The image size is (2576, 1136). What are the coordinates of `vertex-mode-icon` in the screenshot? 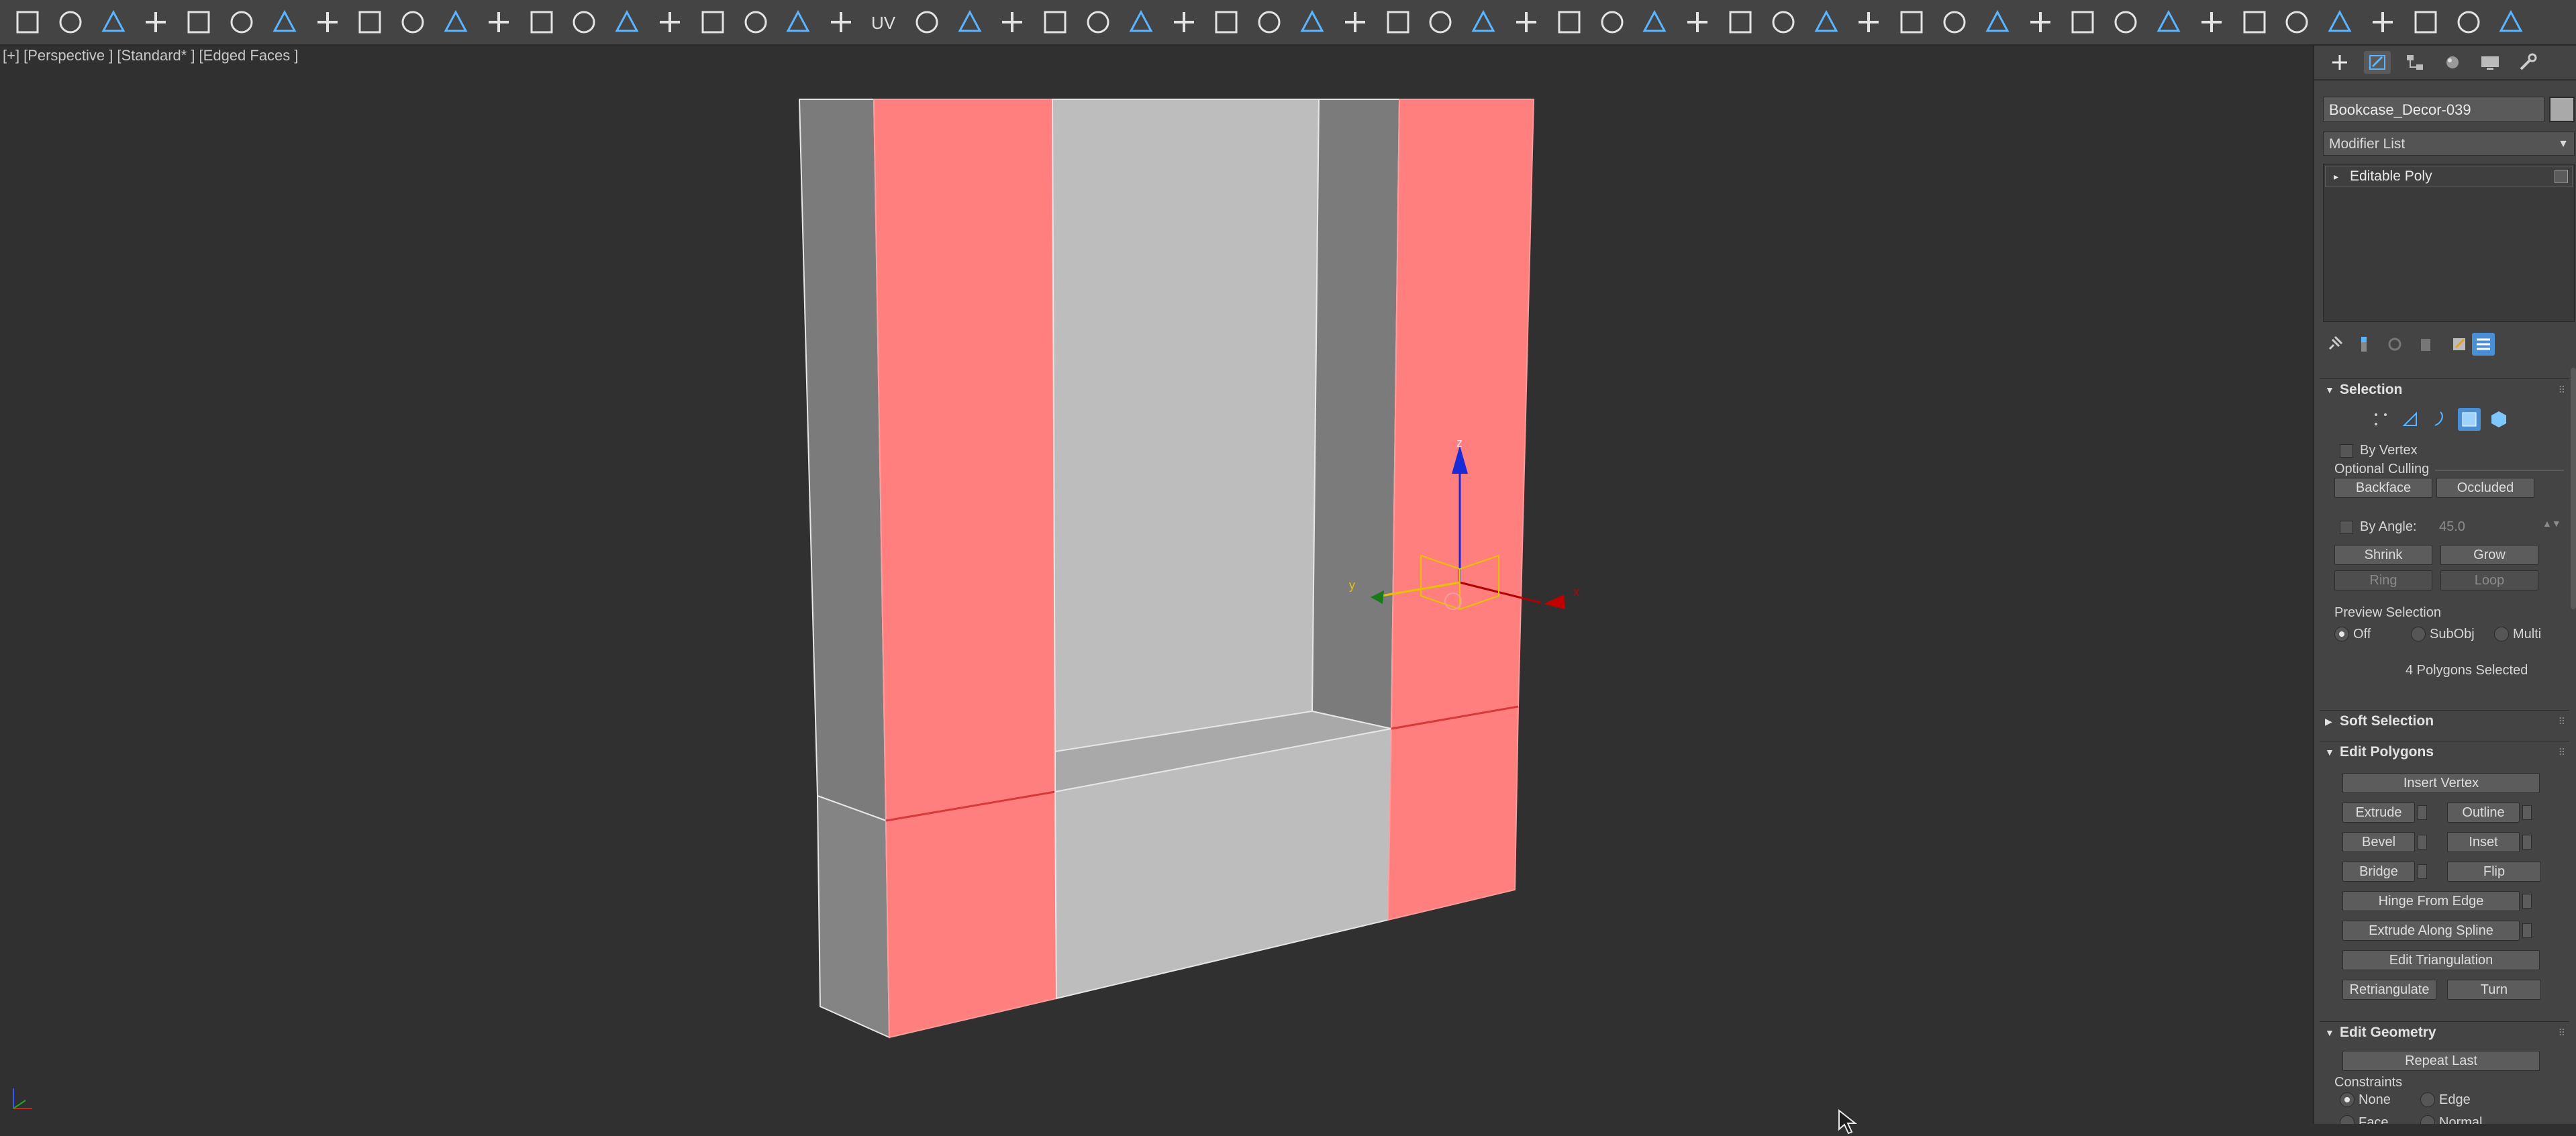 It's located at (2380, 419).